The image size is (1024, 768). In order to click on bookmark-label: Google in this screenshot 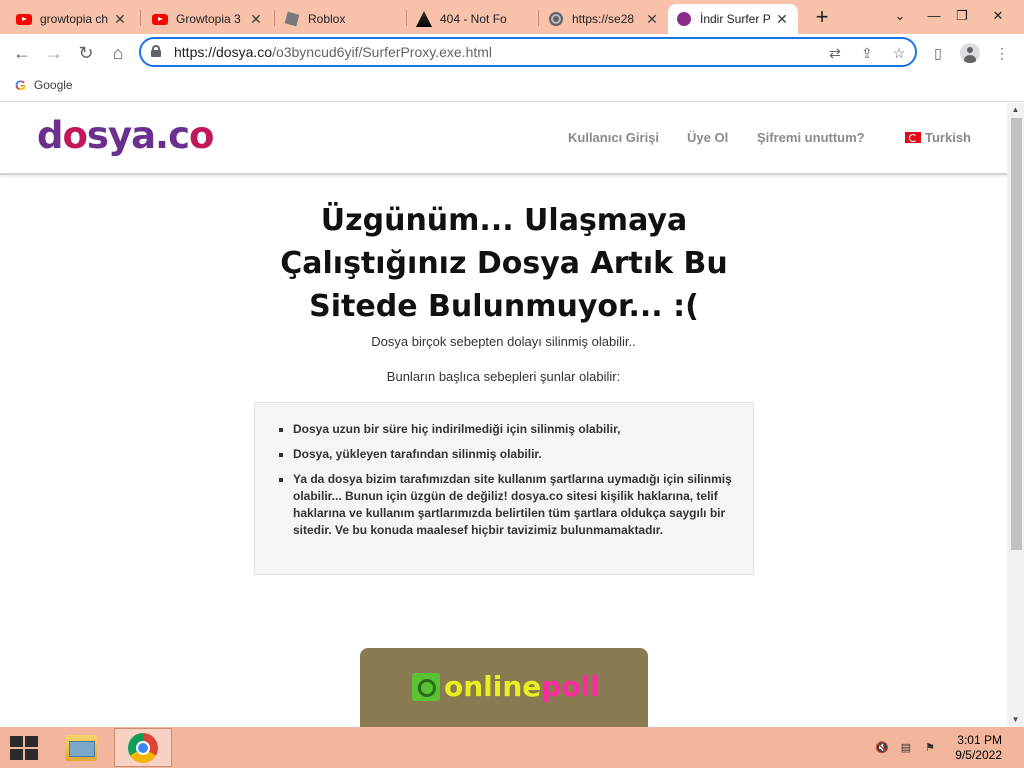, I will do `click(53, 85)`.